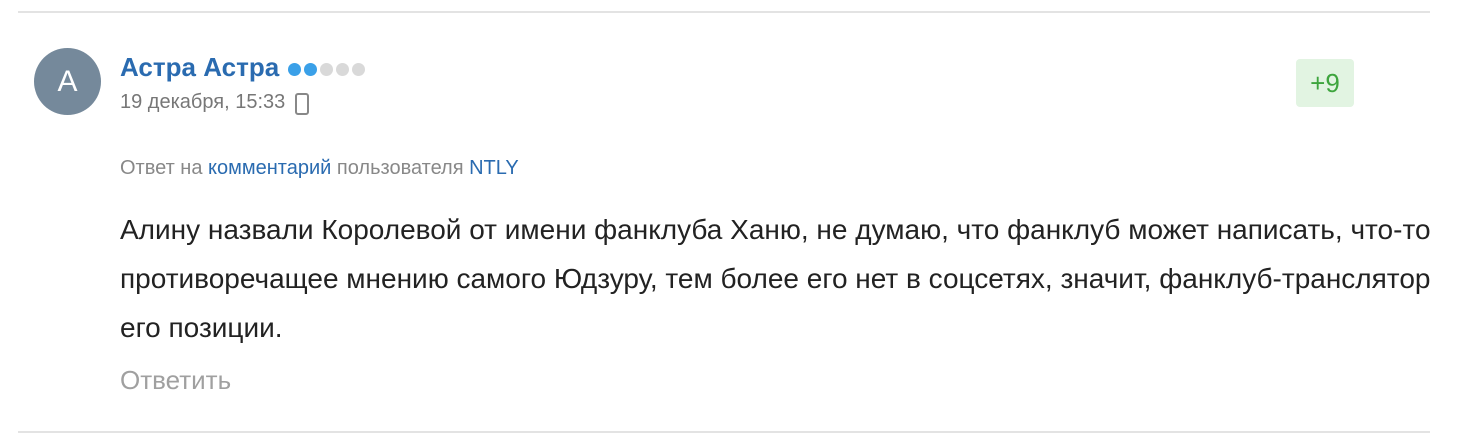 The width and height of the screenshot is (1460, 441). I want to click on reply-button: Ответить, so click(175, 380).